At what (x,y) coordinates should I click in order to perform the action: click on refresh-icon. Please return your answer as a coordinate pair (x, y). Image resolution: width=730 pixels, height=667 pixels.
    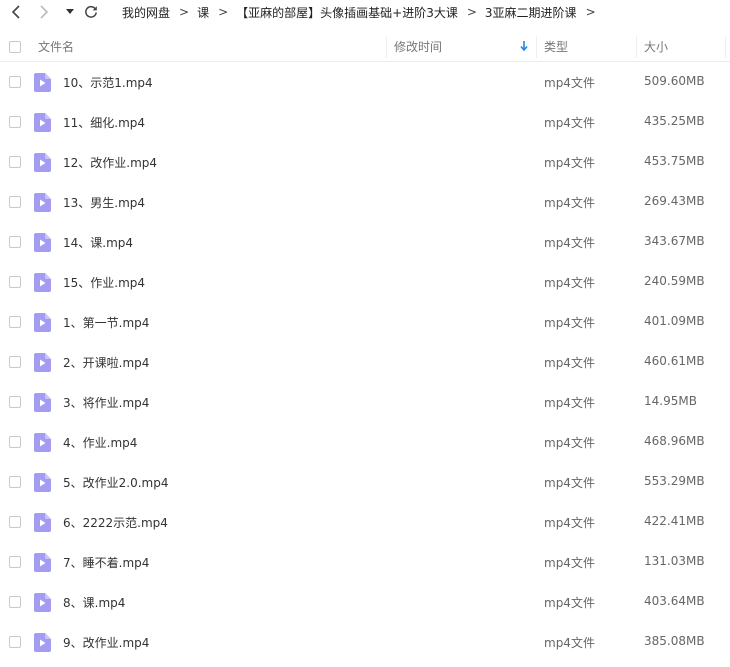
    Looking at the image, I should click on (91, 11).